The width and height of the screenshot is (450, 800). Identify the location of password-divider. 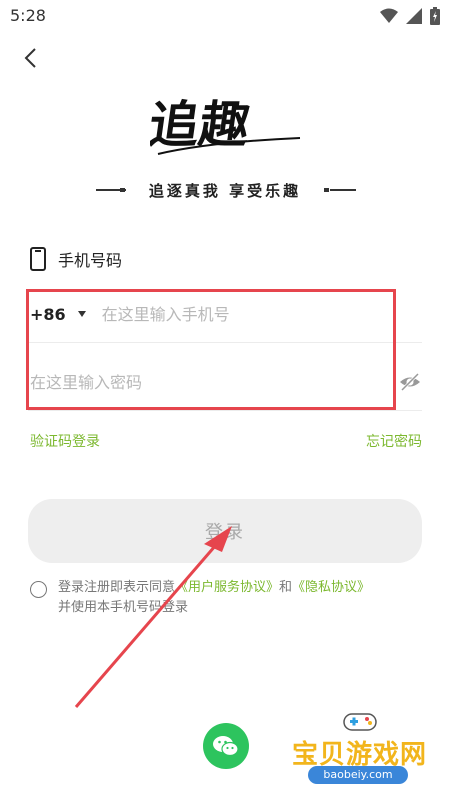
(225, 410).